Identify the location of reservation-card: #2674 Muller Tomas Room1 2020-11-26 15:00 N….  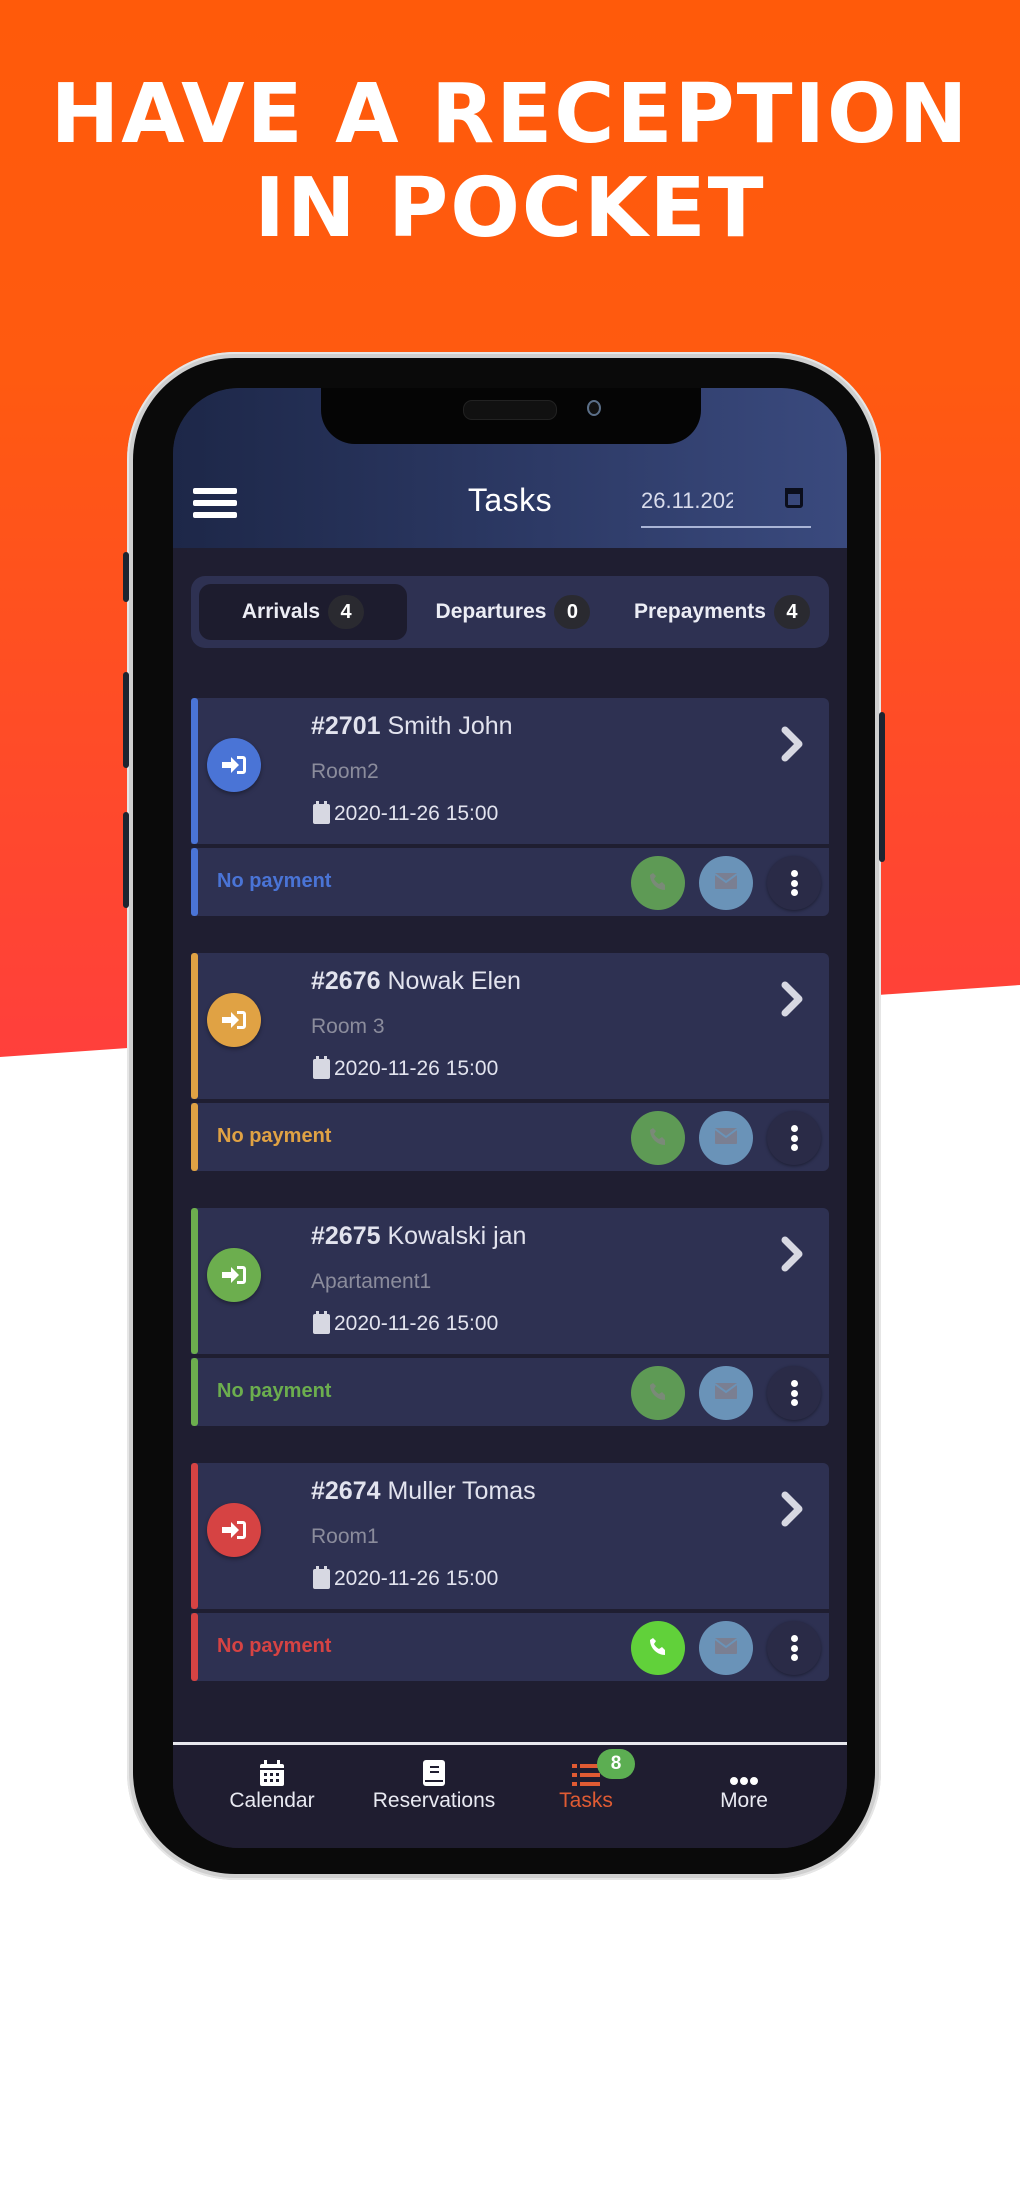
(510, 1572).